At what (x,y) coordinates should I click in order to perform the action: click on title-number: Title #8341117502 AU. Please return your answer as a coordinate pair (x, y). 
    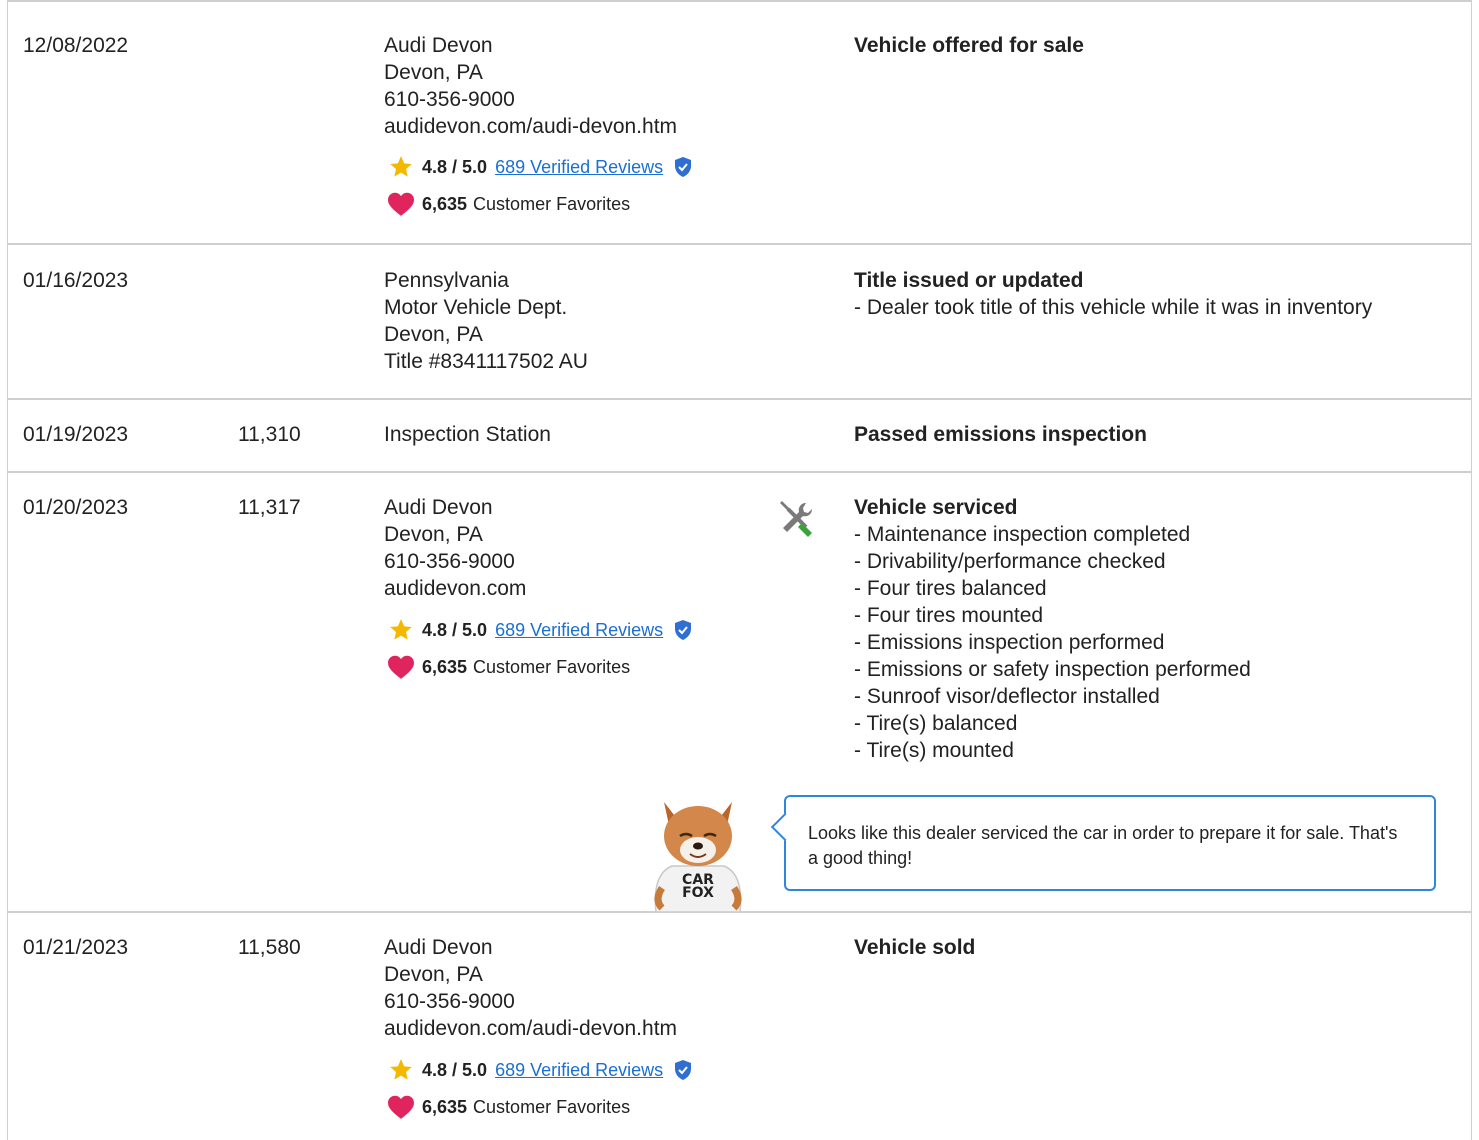
    Looking at the image, I should click on (486, 361).